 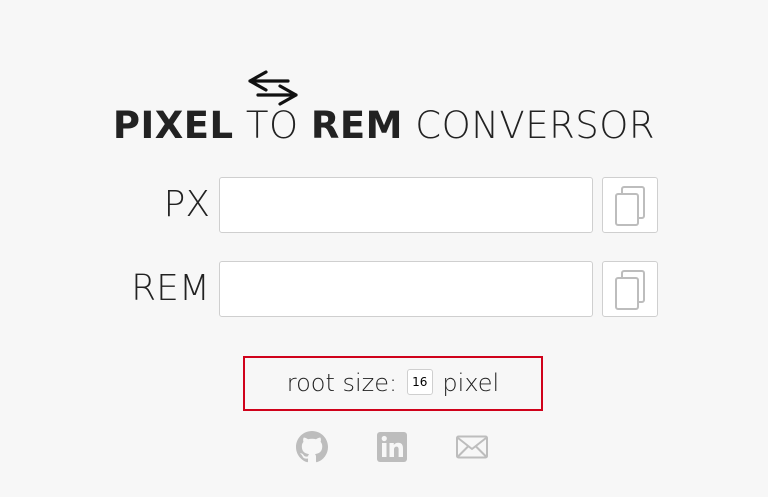 I want to click on root-size-box: root size: pixel, so click(x=393, y=383).